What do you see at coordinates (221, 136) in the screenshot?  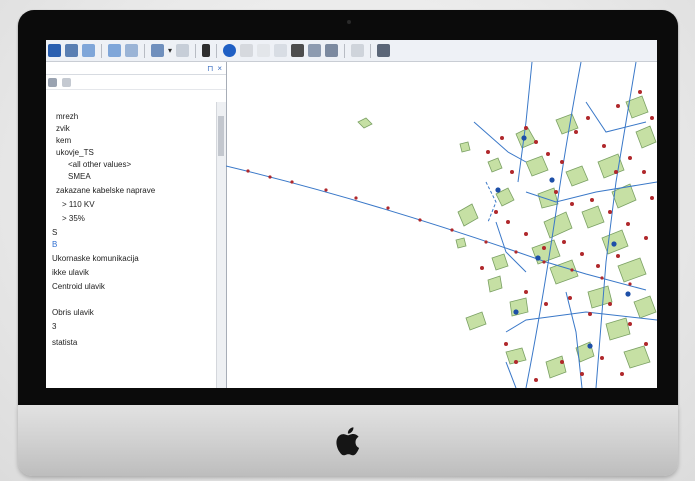 I see `scrollbar-thumb` at bounding box center [221, 136].